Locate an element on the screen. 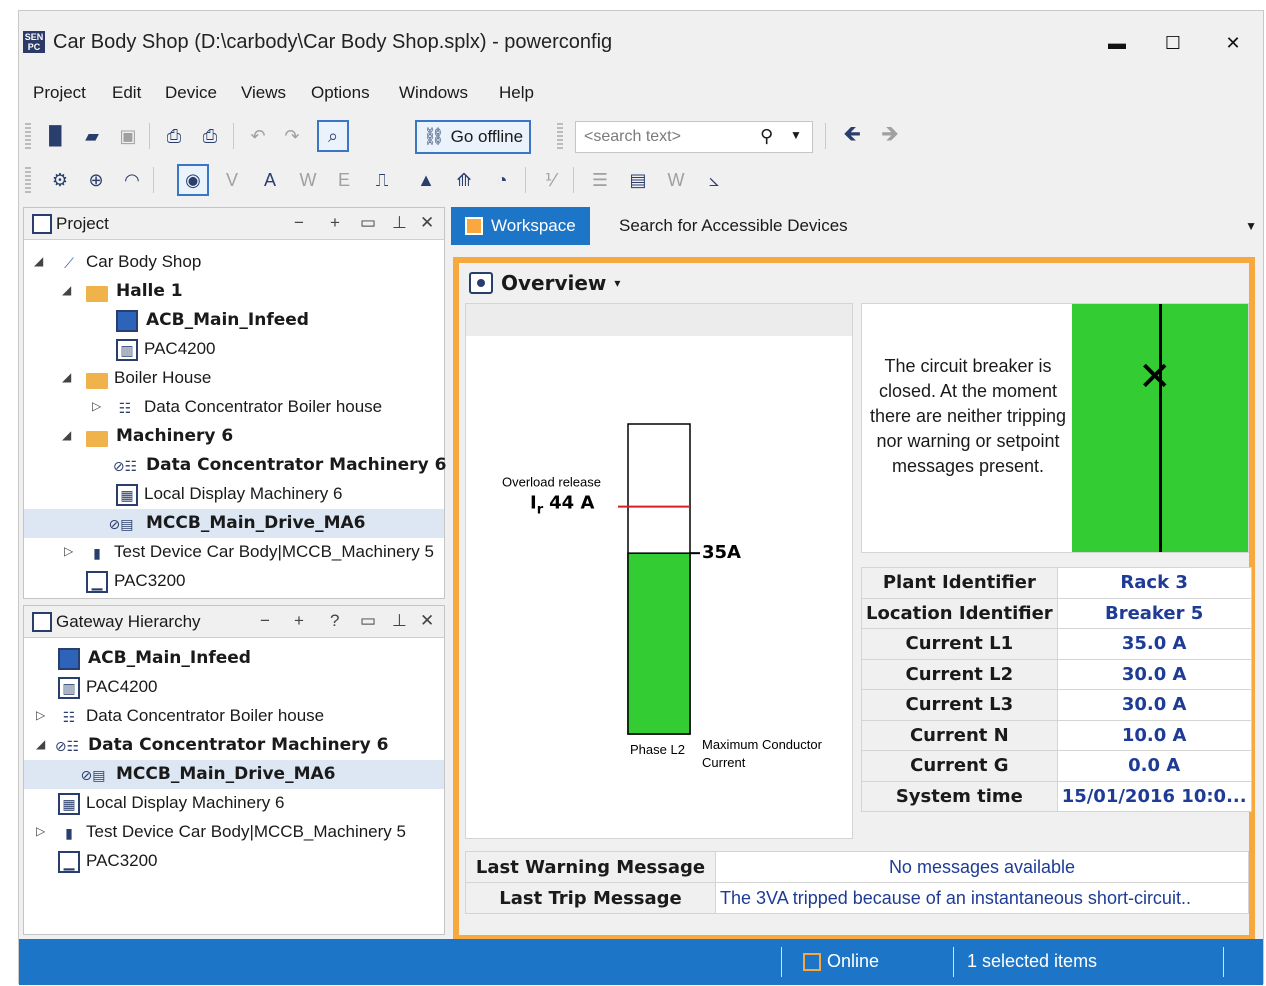  tab-workspace: Workspace is located at coordinates (520, 226).